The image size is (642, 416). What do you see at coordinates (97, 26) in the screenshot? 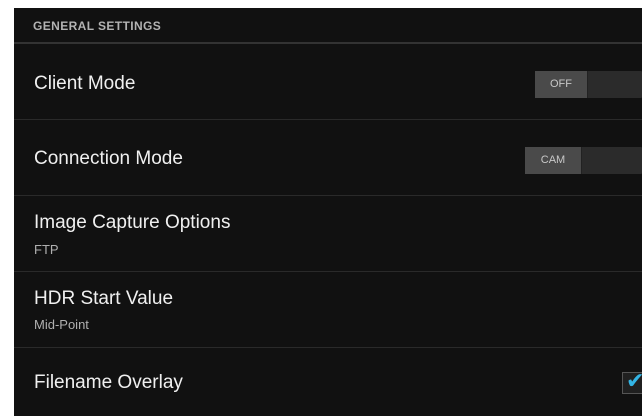
I see `section-title: GENERAL SETTINGS` at bounding box center [97, 26].